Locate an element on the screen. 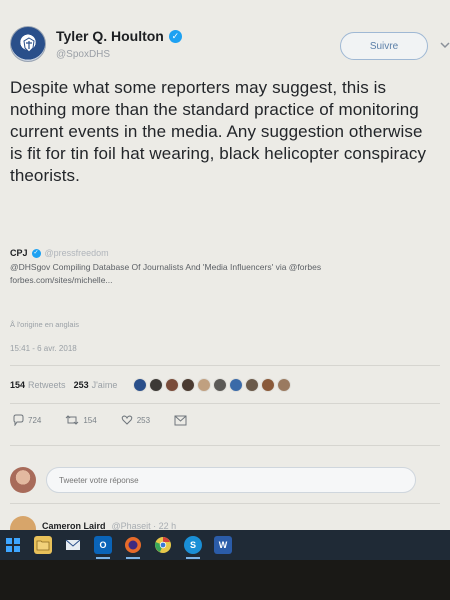 This screenshot has width=450, height=600. likes-label: J'aime is located at coordinates (105, 385).